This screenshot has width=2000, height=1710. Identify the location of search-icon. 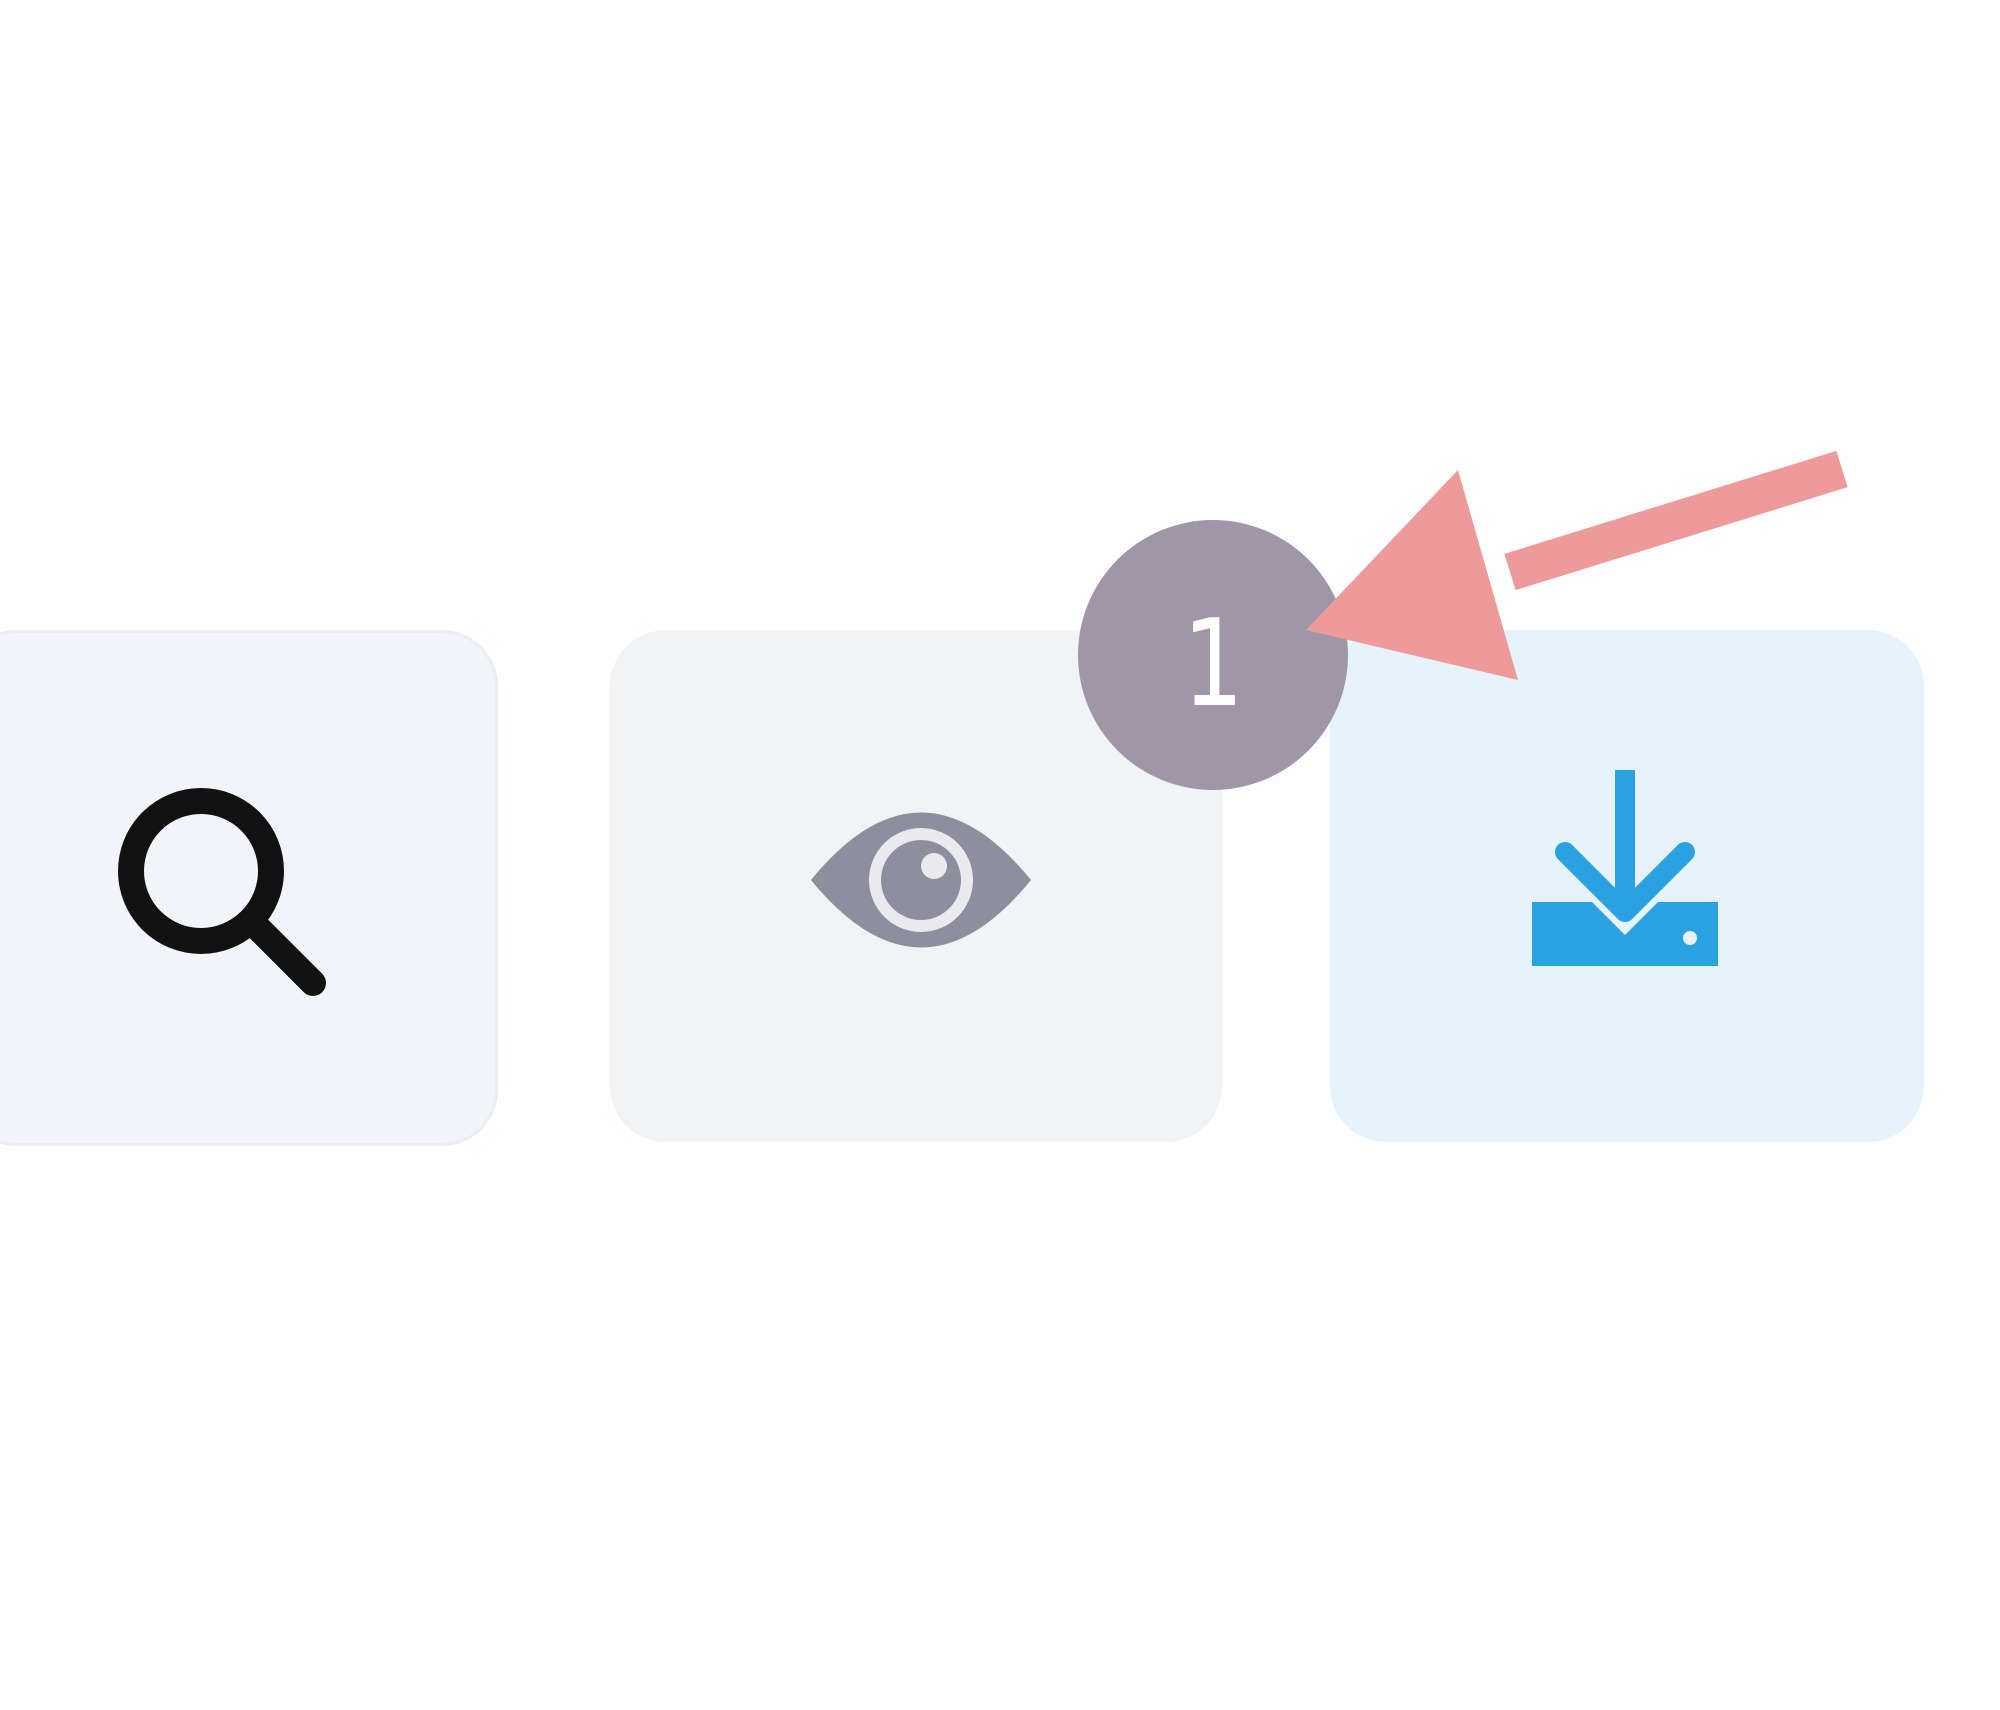
(222, 892).